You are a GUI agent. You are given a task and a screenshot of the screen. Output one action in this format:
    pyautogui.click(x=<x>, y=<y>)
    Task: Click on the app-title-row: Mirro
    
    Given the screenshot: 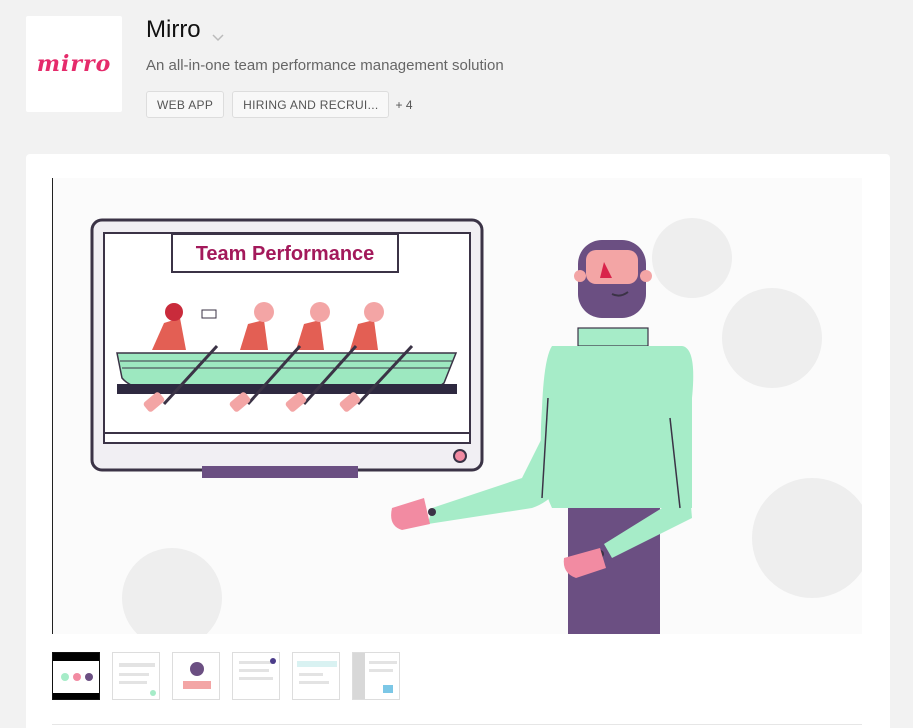 What is the action you would take?
    pyautogui.click(x=185, y=30)
    